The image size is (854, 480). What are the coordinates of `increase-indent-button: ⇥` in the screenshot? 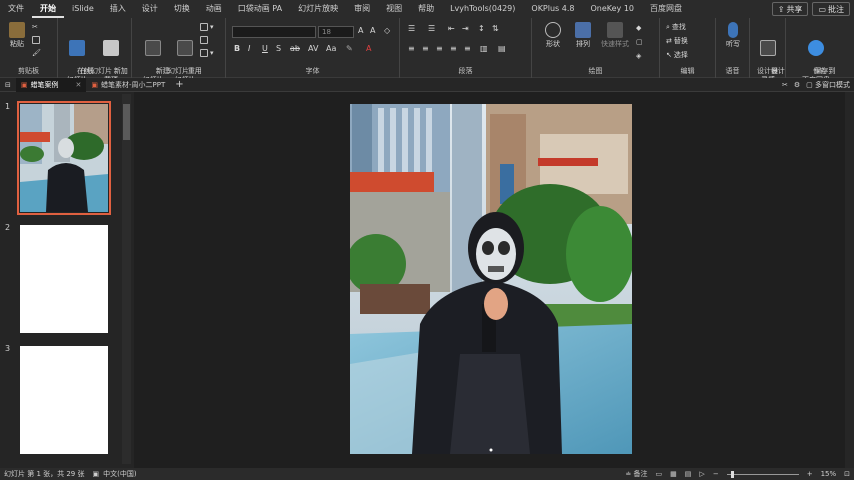 It's located at (465, 28).